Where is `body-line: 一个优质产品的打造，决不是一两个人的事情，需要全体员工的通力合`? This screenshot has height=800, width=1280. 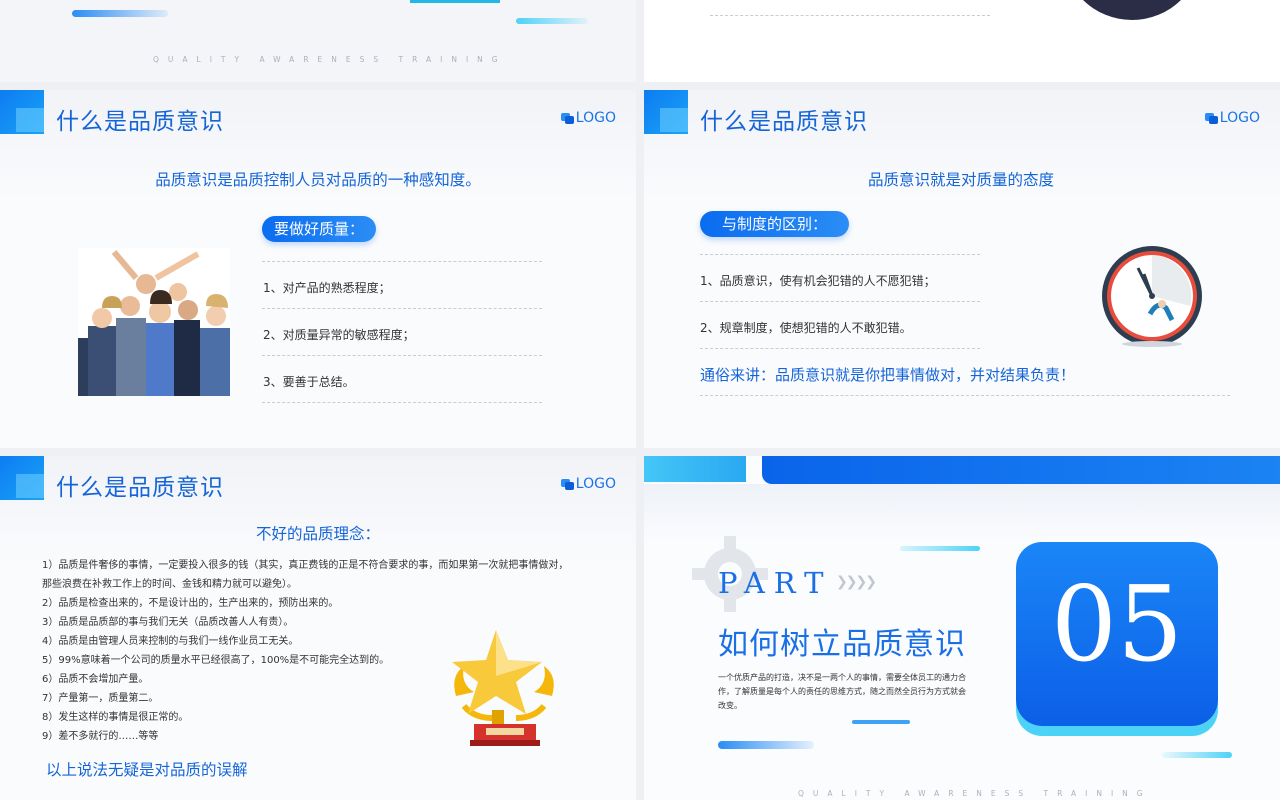 body-line: 一个优质产品的打造，决不是一两个人的事情，需要全体员工的通力合 is located at coordinates (842, 677).